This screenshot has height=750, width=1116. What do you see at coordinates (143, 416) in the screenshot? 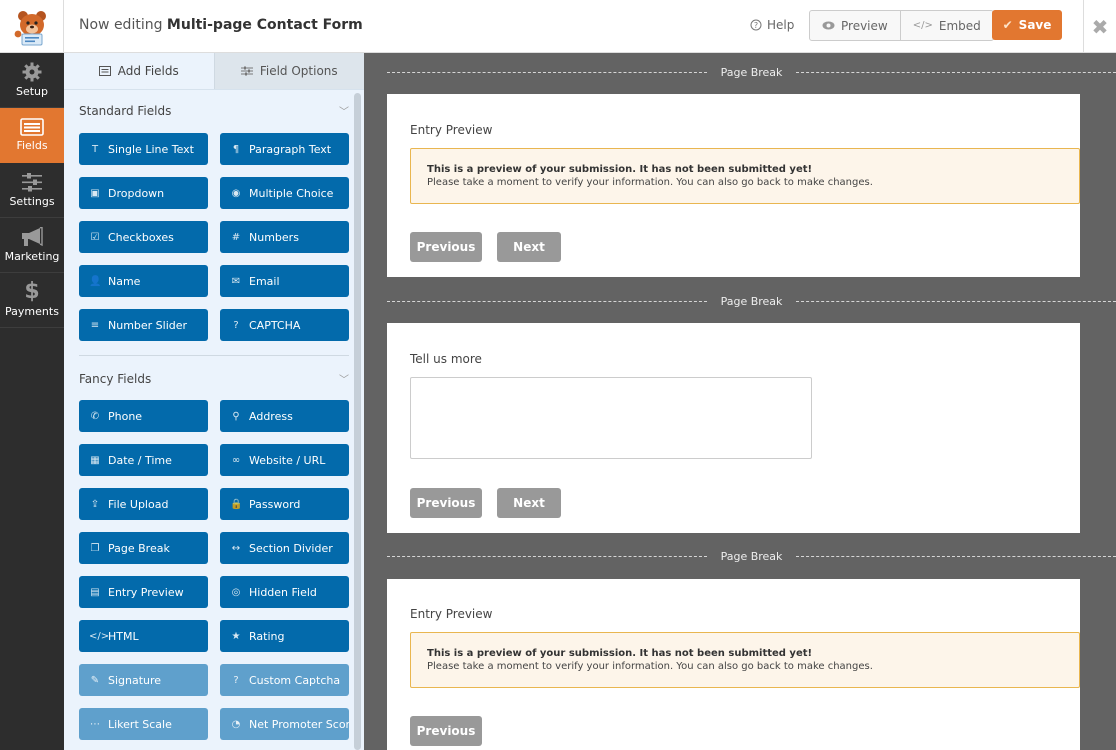
I see `field-button-phone: ✆ Phone` at bounding box center [143, 416].